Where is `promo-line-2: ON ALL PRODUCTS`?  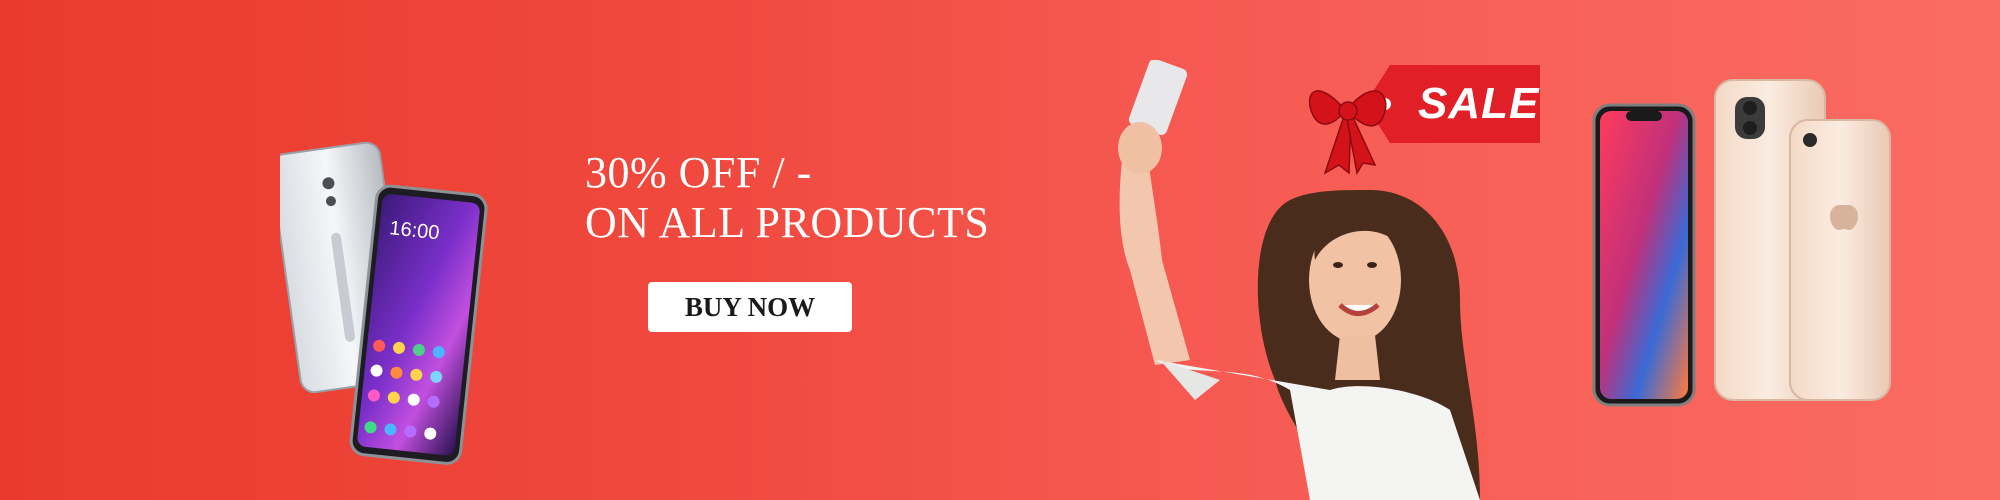 promo-line-2: ON ALL PRODUCTS is located at coordinates (787, 222).